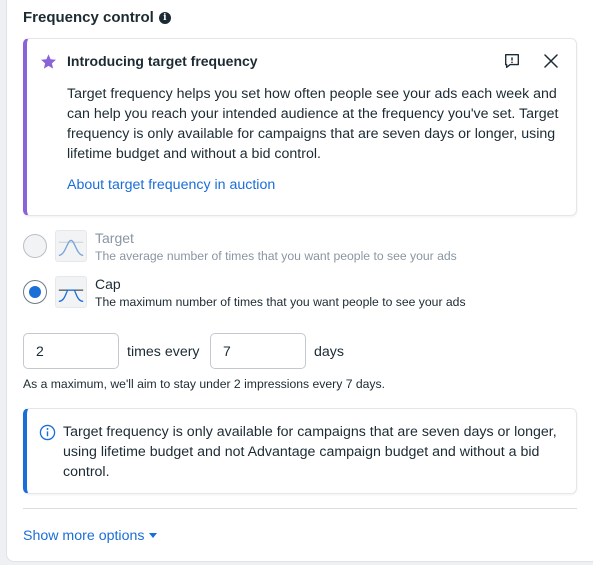 The width and height of the screenshot is (593, 565). I want to click on caret-down-icon, so click(153, 535).